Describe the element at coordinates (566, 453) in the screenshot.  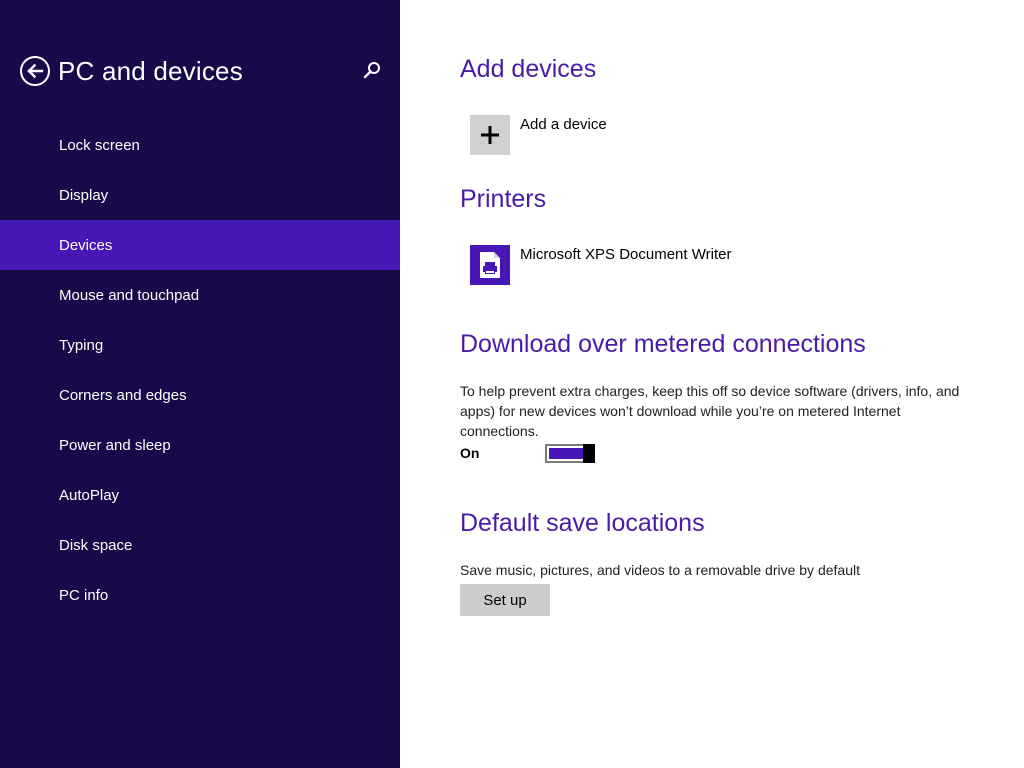
I see `toggle-track-fill` at that location.